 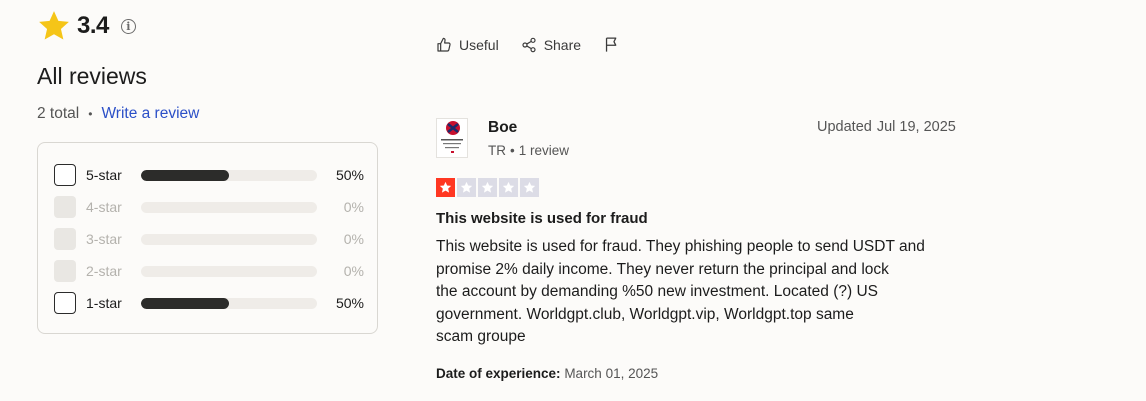 What do you see at coordinates (498, 373) in the screenshot?
I see `doe-label: Date of experience:` at bounding box center [498, 373].